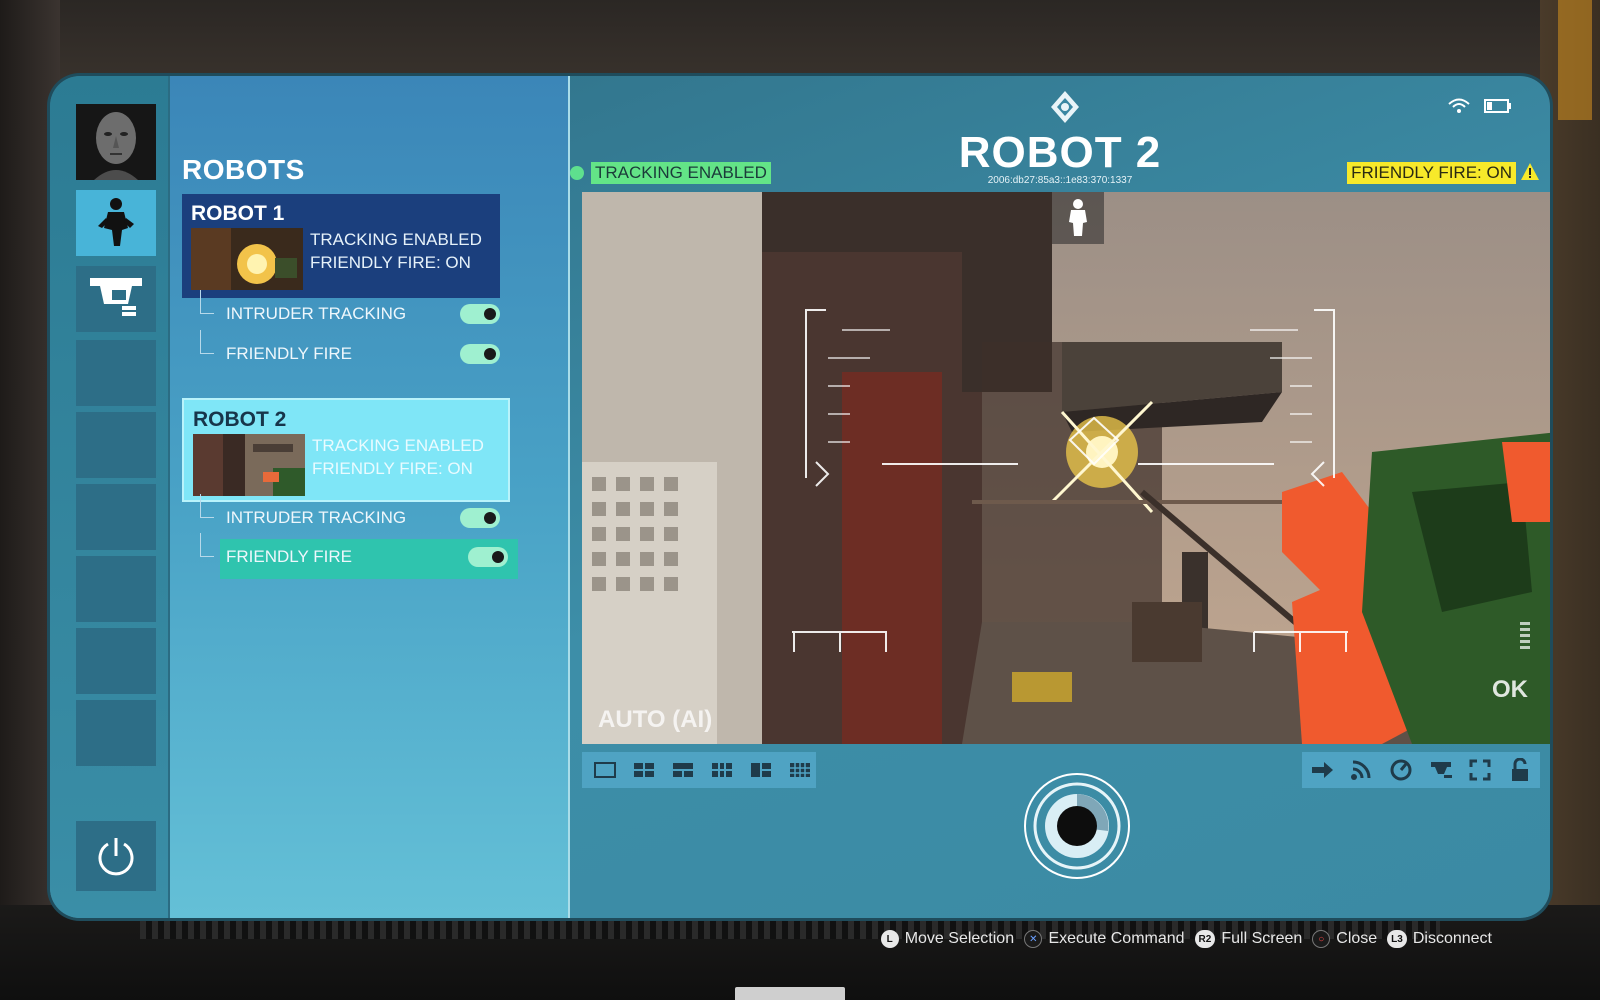 Image resolution: width=1600 pixels, height=1000 pixels. I want to click on grid-9-view-icon, so click(799, 770).